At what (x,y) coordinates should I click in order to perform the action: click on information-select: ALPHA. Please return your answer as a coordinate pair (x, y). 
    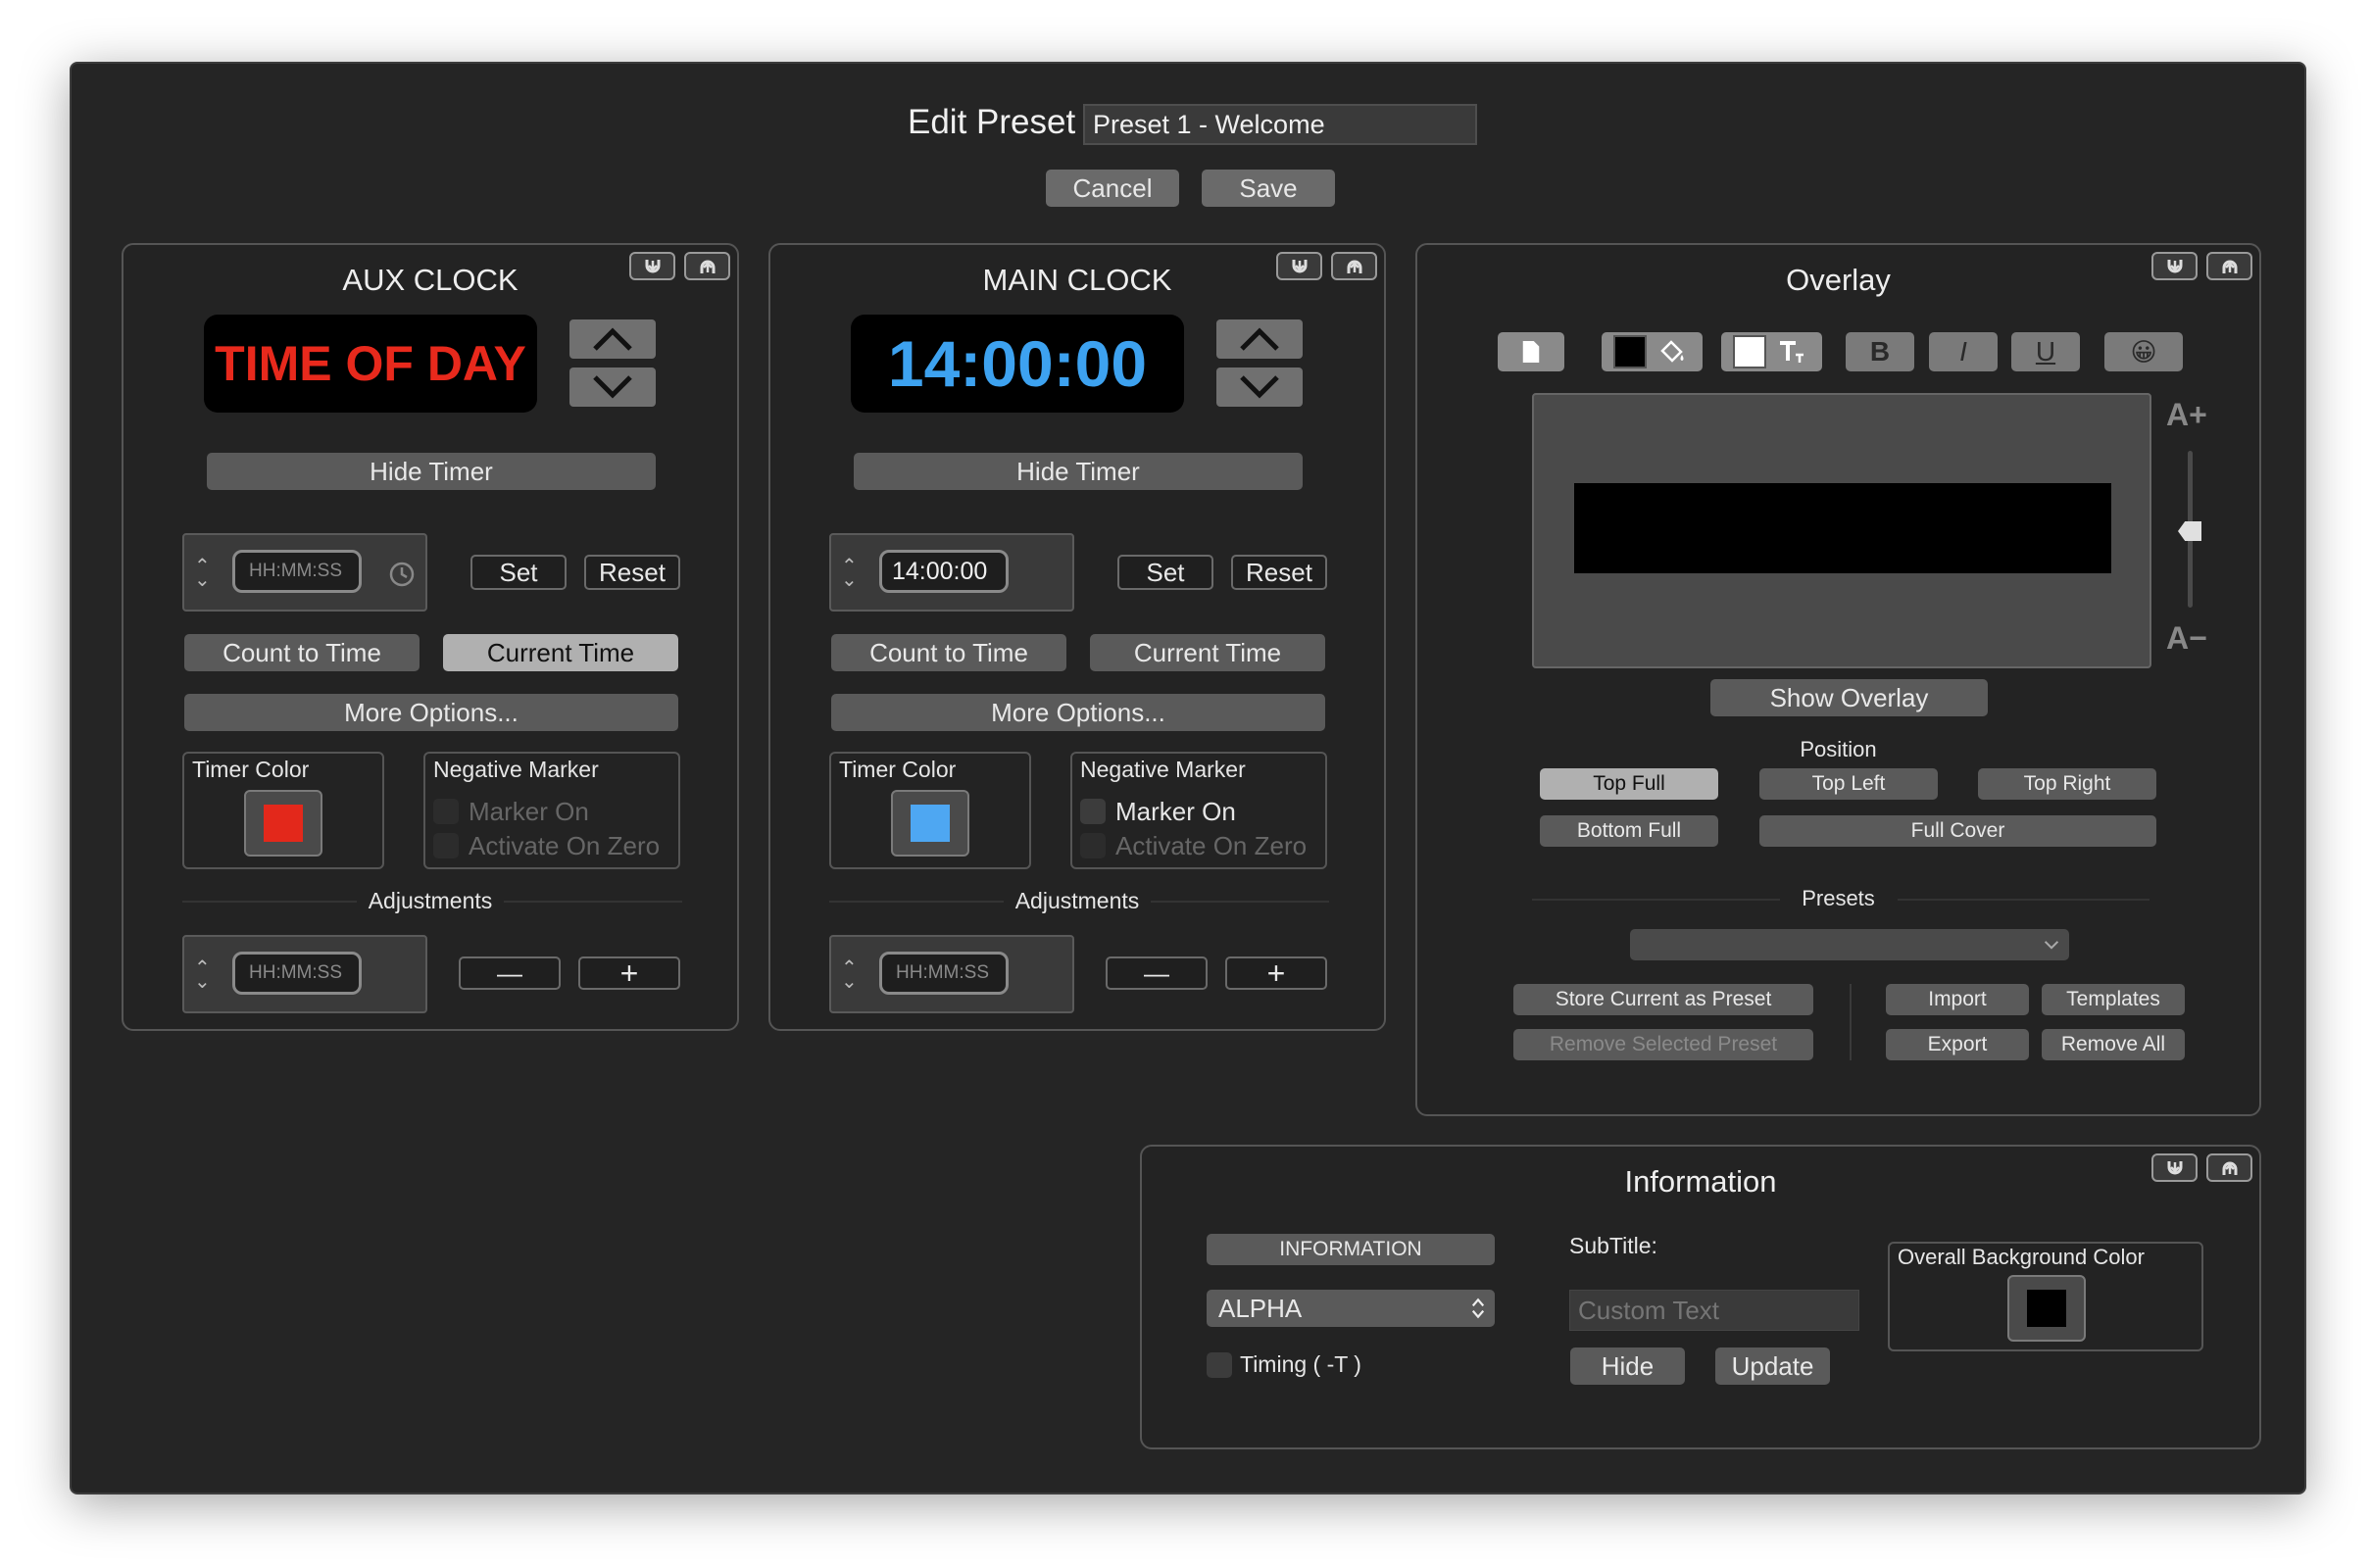
    Looking at the image, I should click on (1351, 1308).